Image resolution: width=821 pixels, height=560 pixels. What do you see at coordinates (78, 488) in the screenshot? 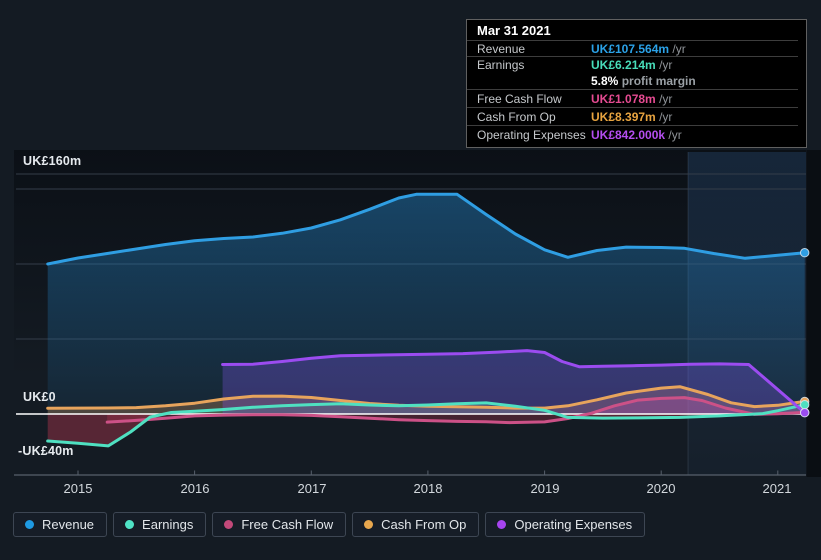
I see `x-tick-2015: 2015` at bounding box center [78, 488].